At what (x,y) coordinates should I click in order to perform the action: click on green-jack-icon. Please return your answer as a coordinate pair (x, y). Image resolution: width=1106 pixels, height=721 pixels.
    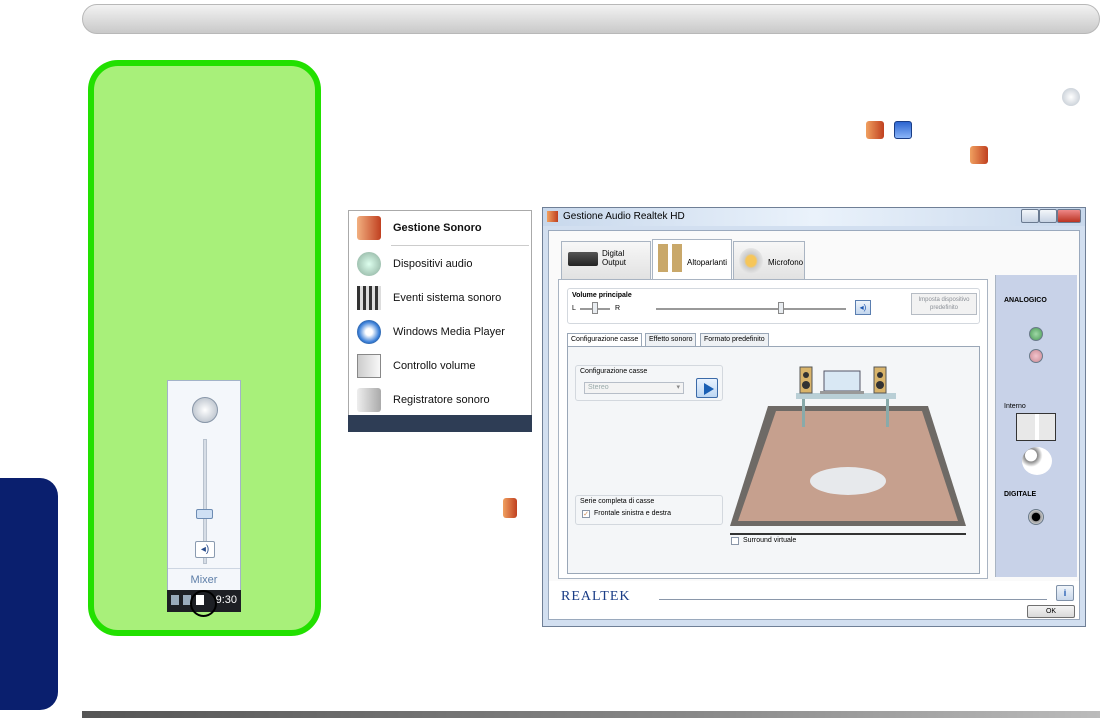
    Looking at the image, I should click on (1036, 334).